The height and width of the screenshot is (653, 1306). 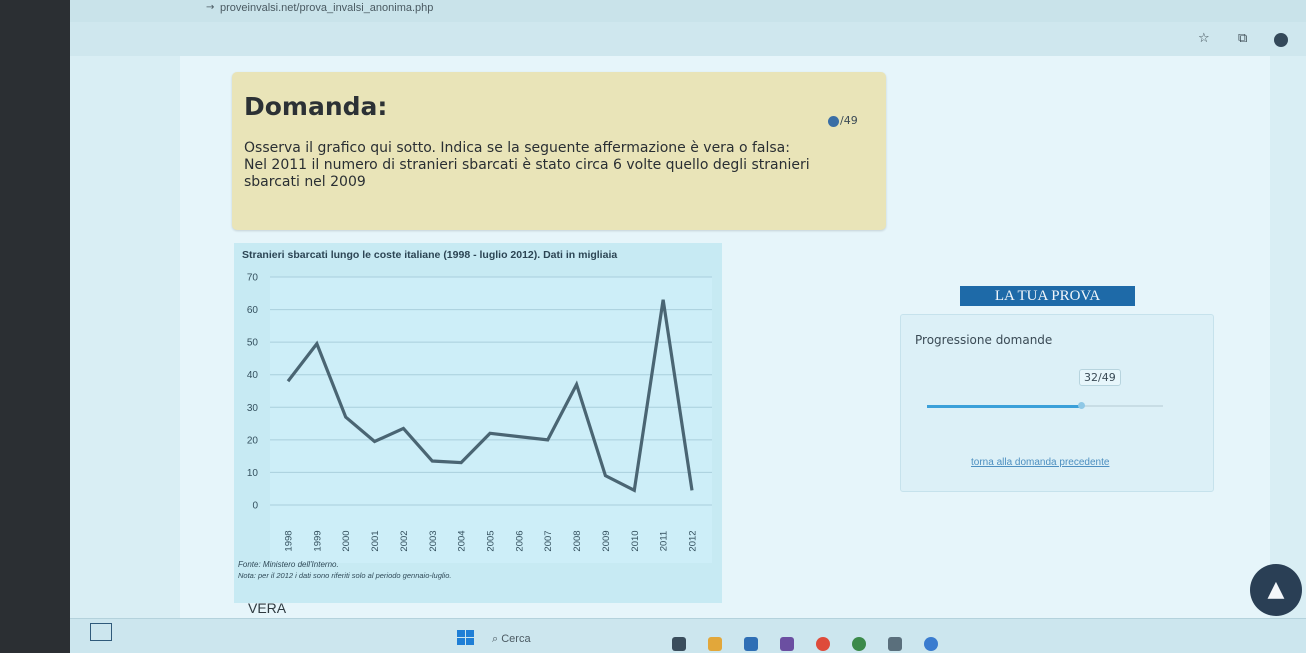 I want to click on x-tick-label: 2008, so click(x=577, y=540).